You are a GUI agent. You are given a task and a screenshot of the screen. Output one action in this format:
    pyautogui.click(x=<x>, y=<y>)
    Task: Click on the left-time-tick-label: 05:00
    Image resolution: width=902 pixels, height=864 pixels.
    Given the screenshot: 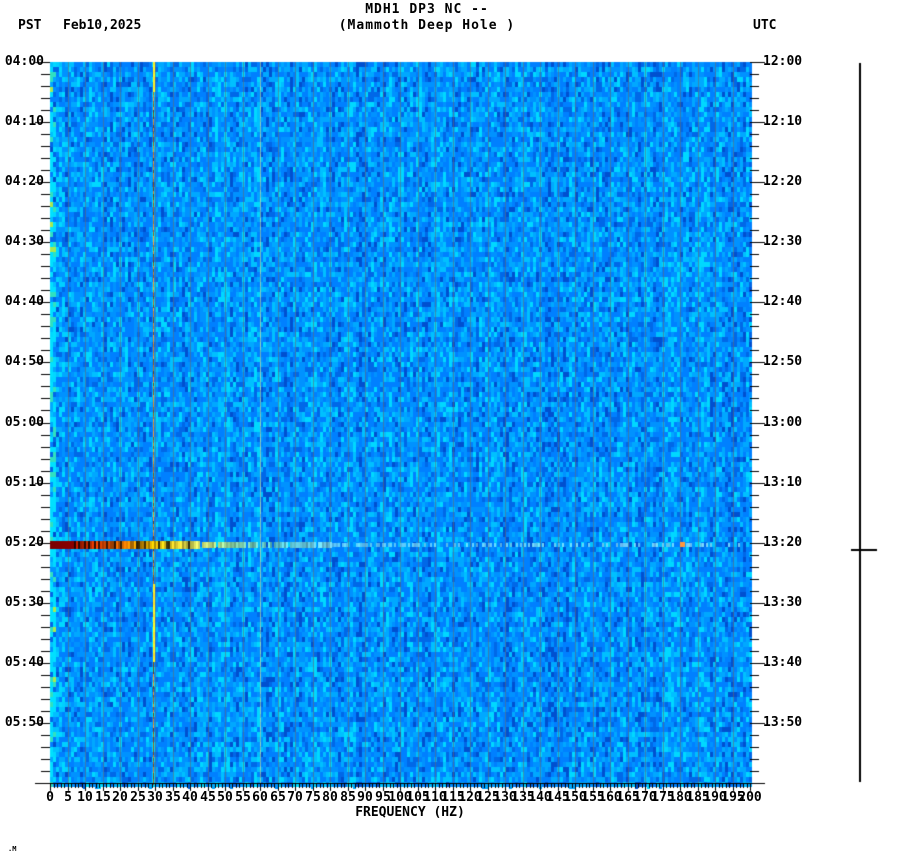 What is the action you would take?
    pyautogui.click(x=24, y=422)
    